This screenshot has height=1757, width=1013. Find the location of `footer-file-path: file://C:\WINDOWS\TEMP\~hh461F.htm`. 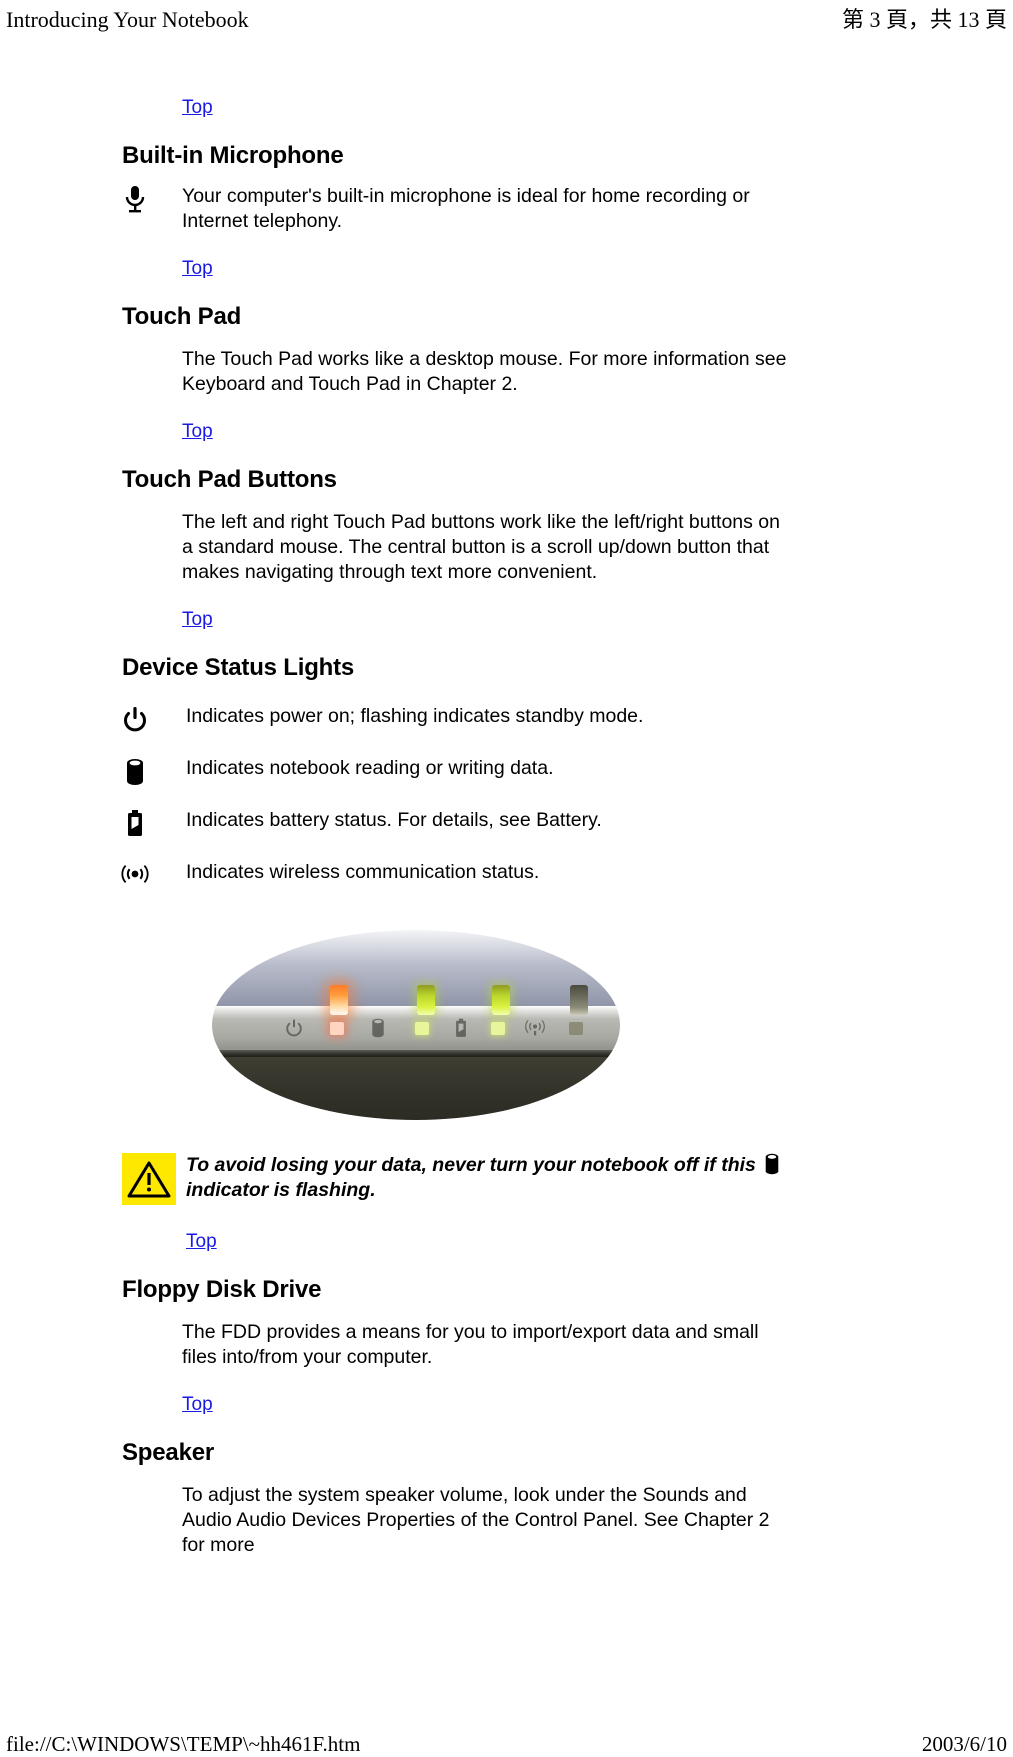

footer-file-path: file://C:\WINDOWS\TEMP\~hh461F.htm is located at coordinates (183, 1744).